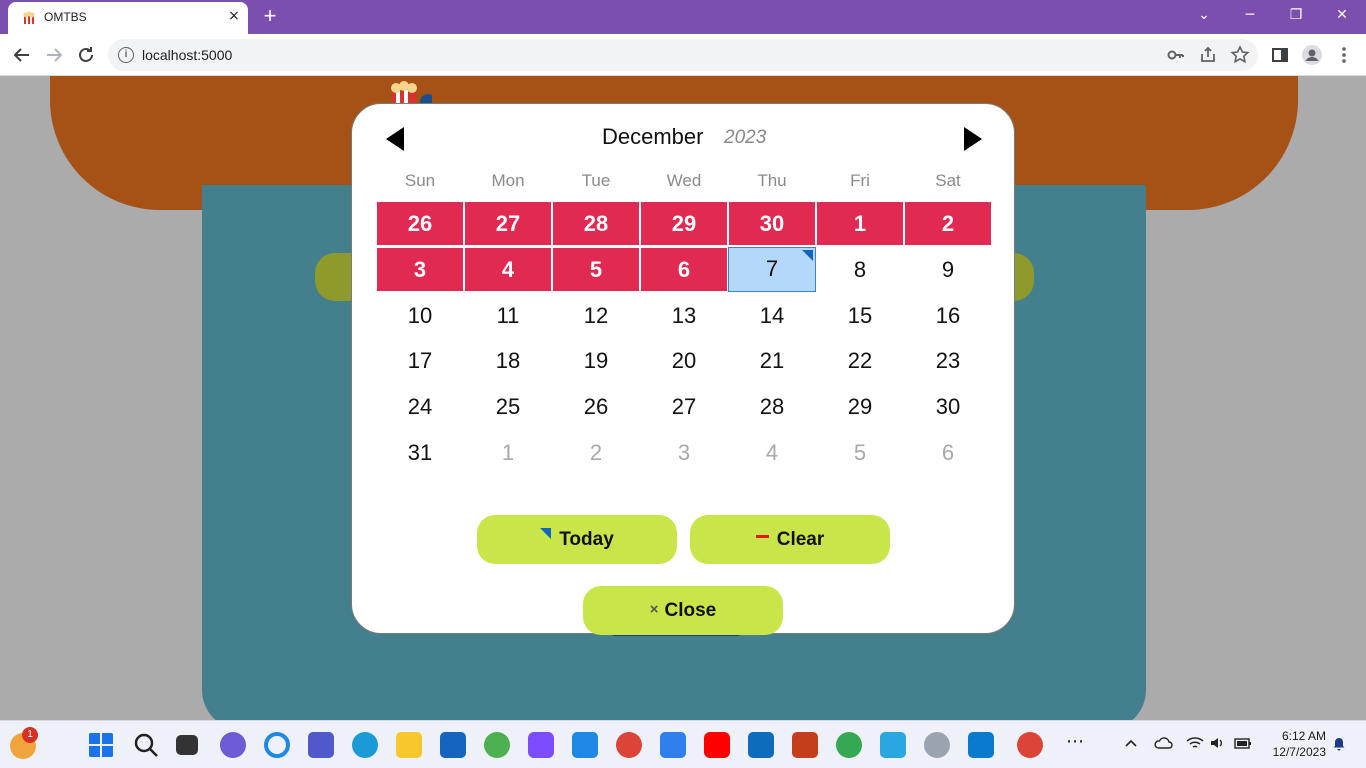 The width and height of the screenshot is (1366, 768). I want to click on day-cell: 16, so click(948, 315).